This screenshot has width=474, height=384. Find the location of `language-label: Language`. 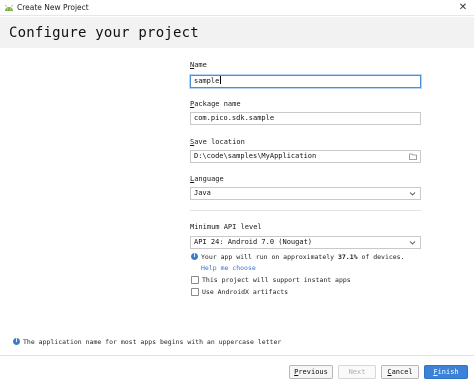

language-label: Language is located at coordinates (207, 179).